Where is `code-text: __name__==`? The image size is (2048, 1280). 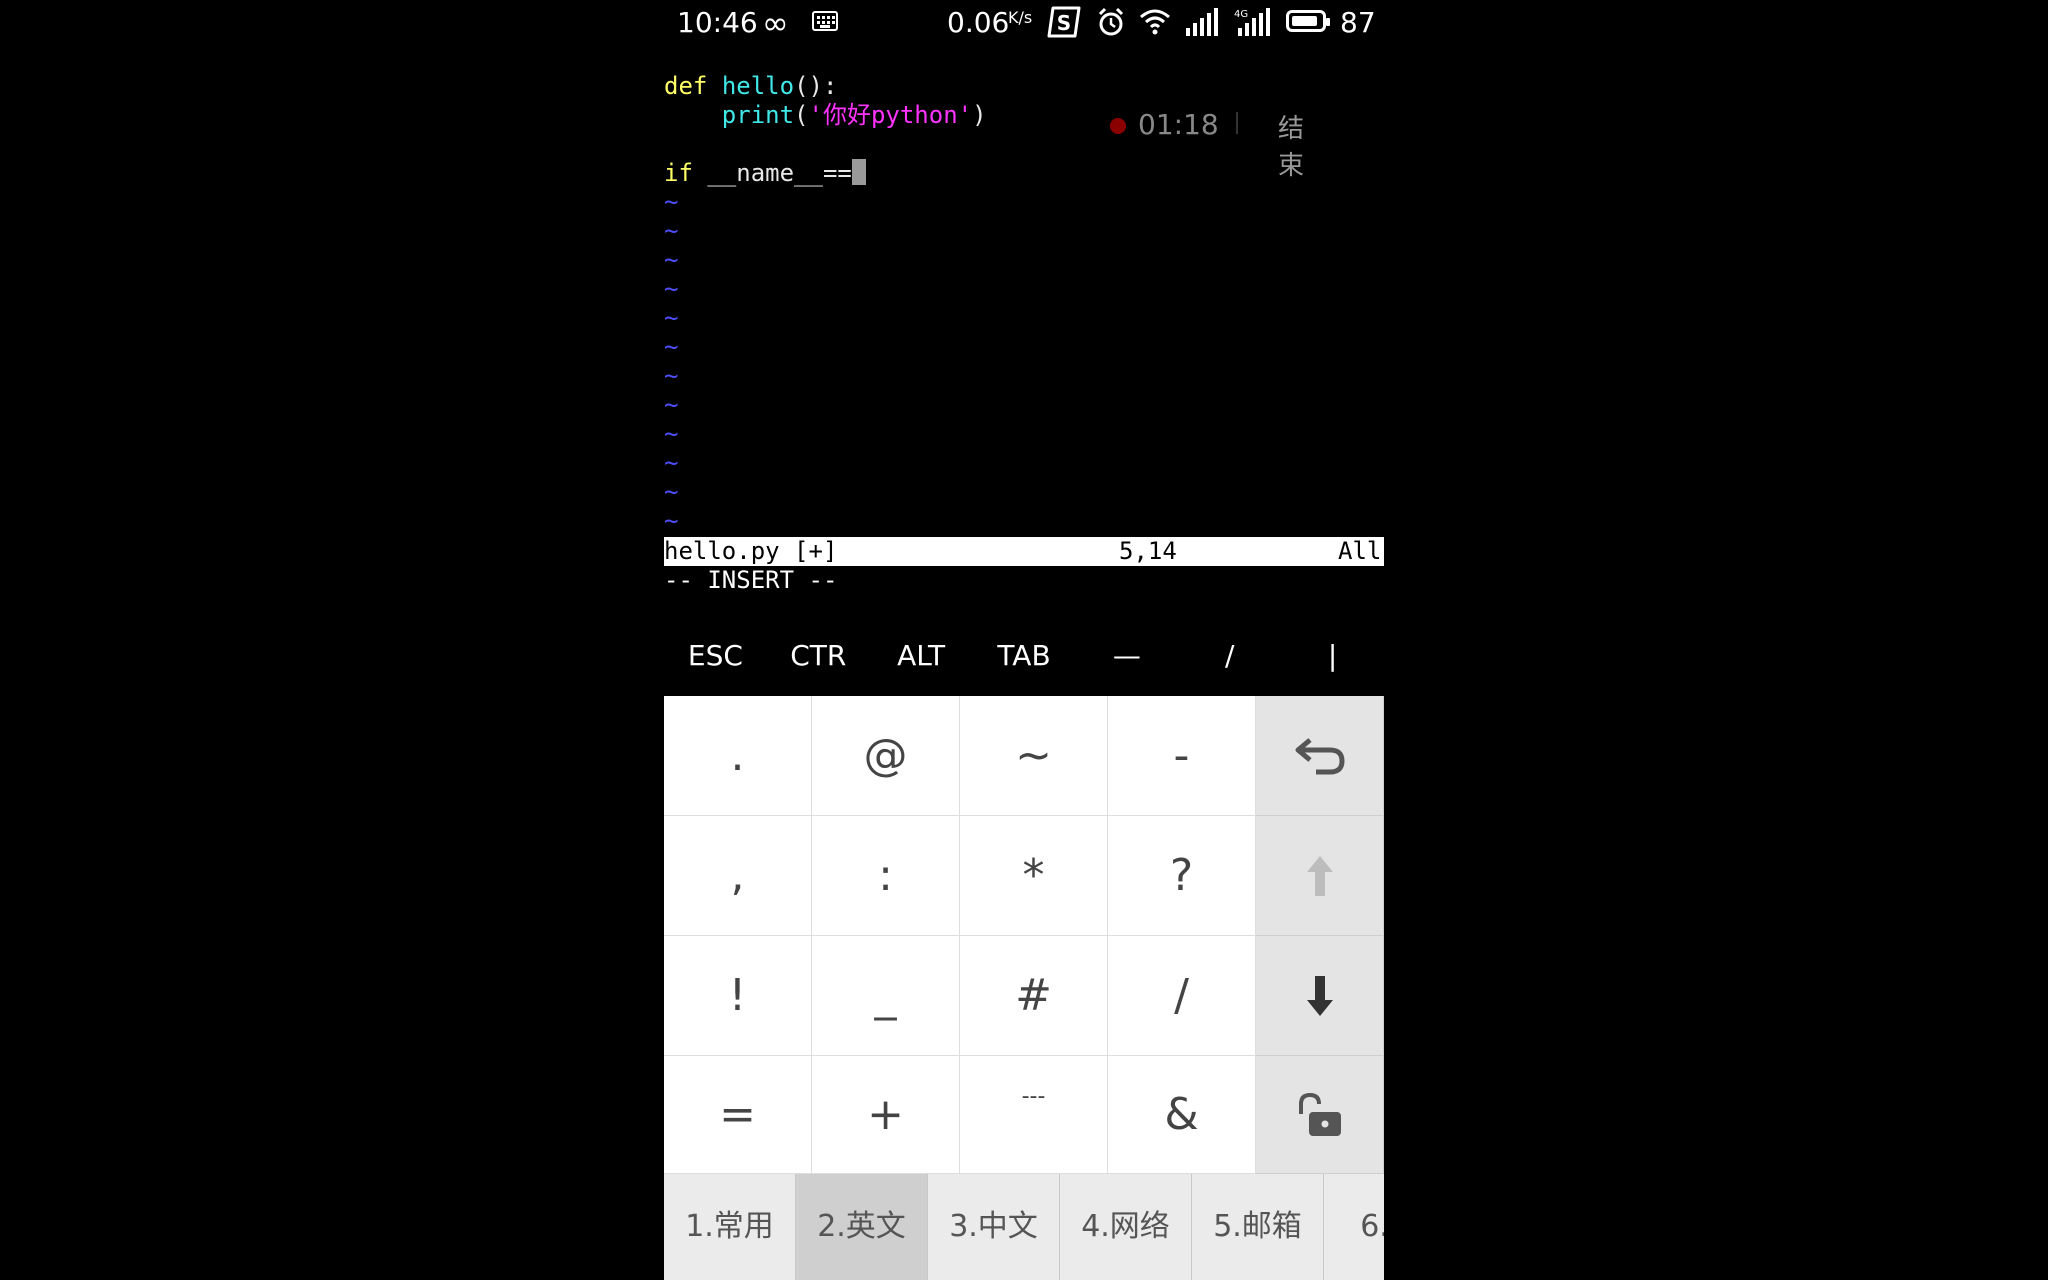
code-text: __name__== is located at coordinates (772, 173).